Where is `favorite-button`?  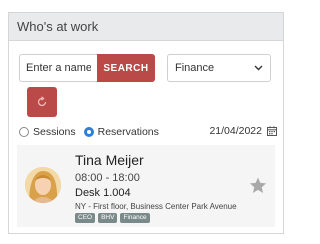 favorite-button is located at coordinates (258, 188).